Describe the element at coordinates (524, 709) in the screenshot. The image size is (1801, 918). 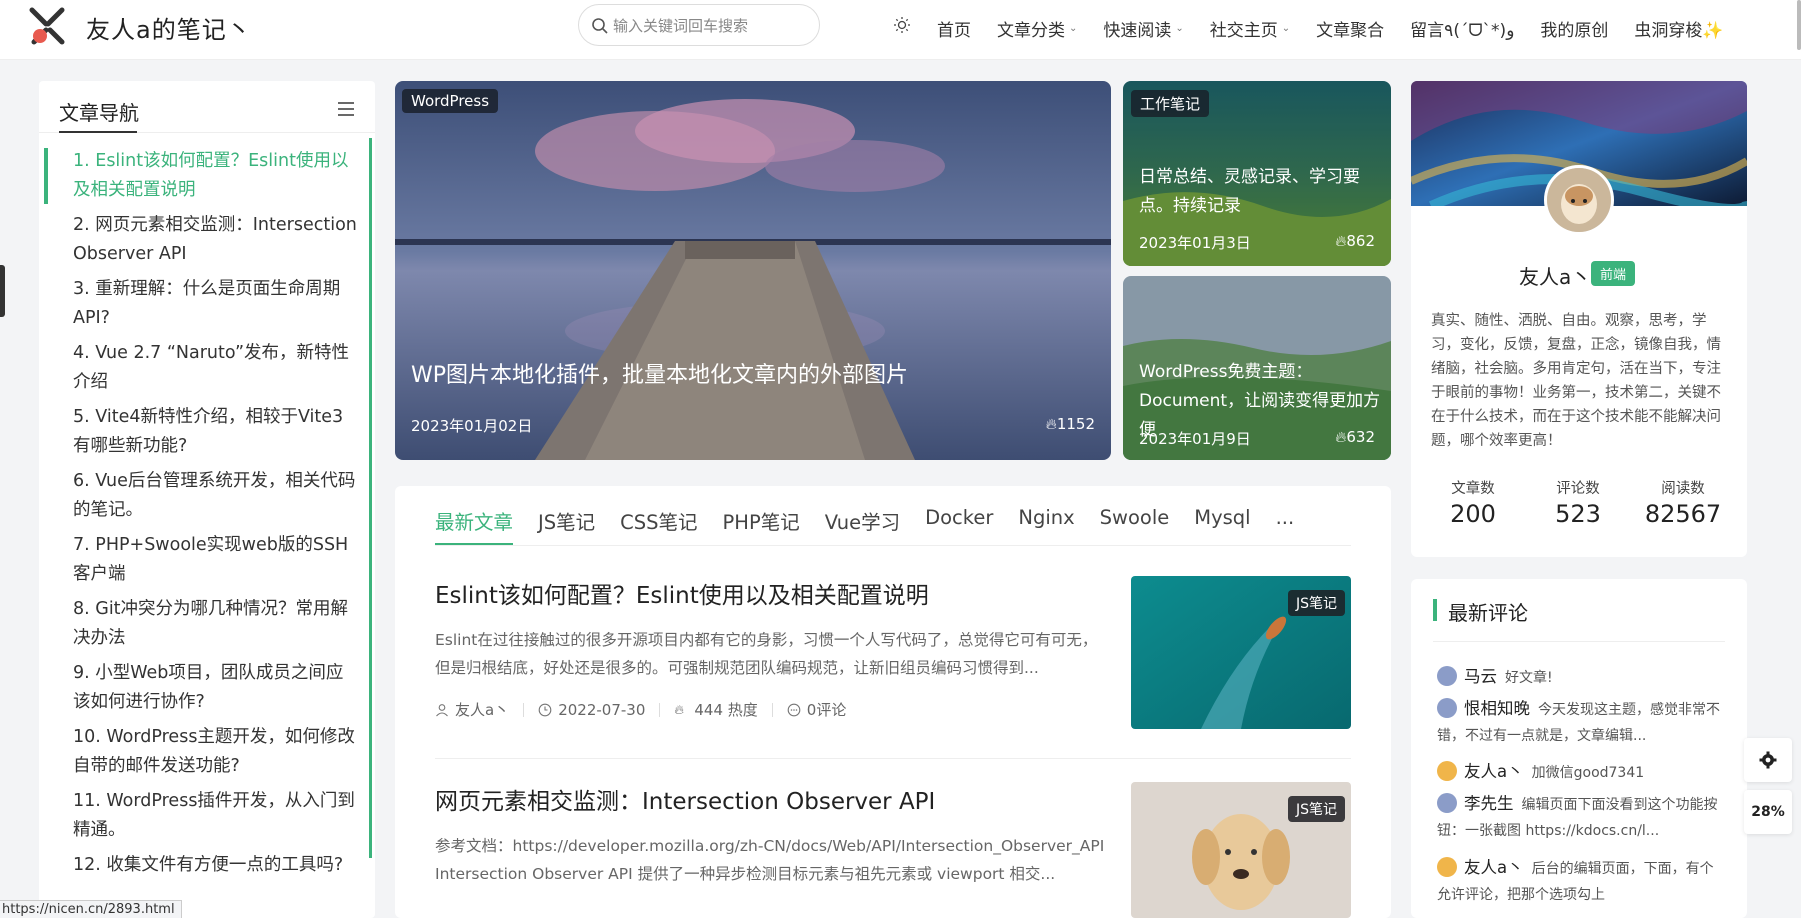
I see `meta-separator` at that location.